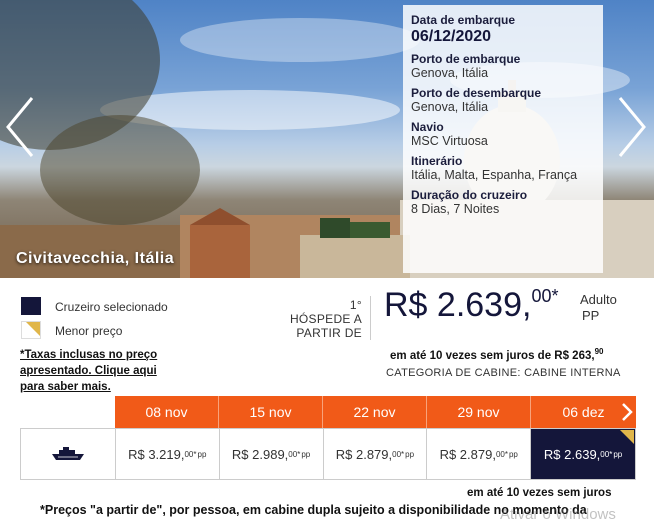 The image size is (654, 521). I want to click on duration-label: Duração do cruzeiro, so click(469, 195).